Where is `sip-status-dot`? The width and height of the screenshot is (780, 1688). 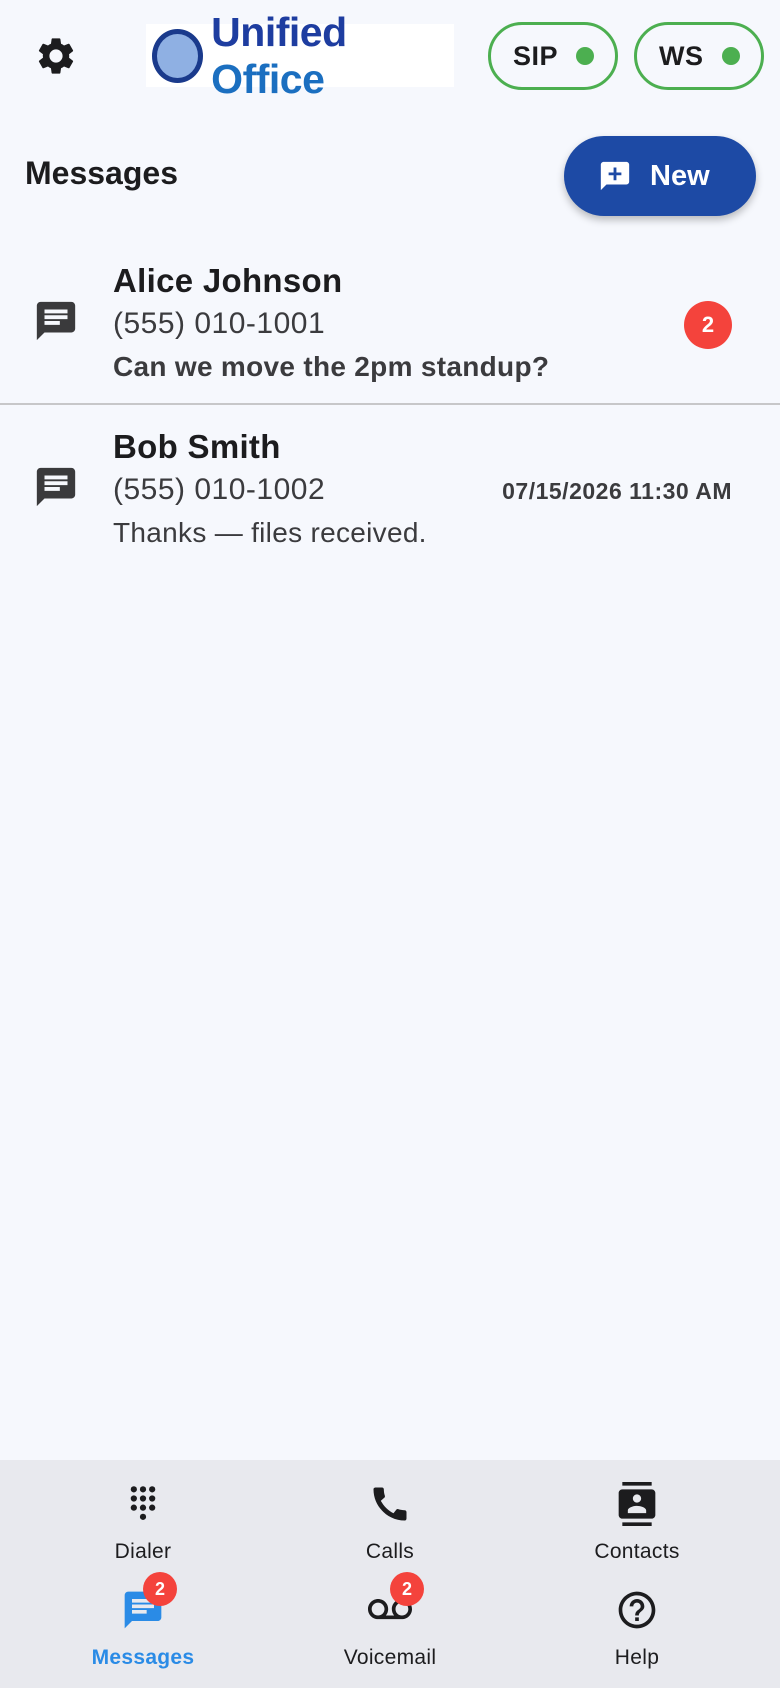
sip-status-dot is located at coordinates (585, 56).